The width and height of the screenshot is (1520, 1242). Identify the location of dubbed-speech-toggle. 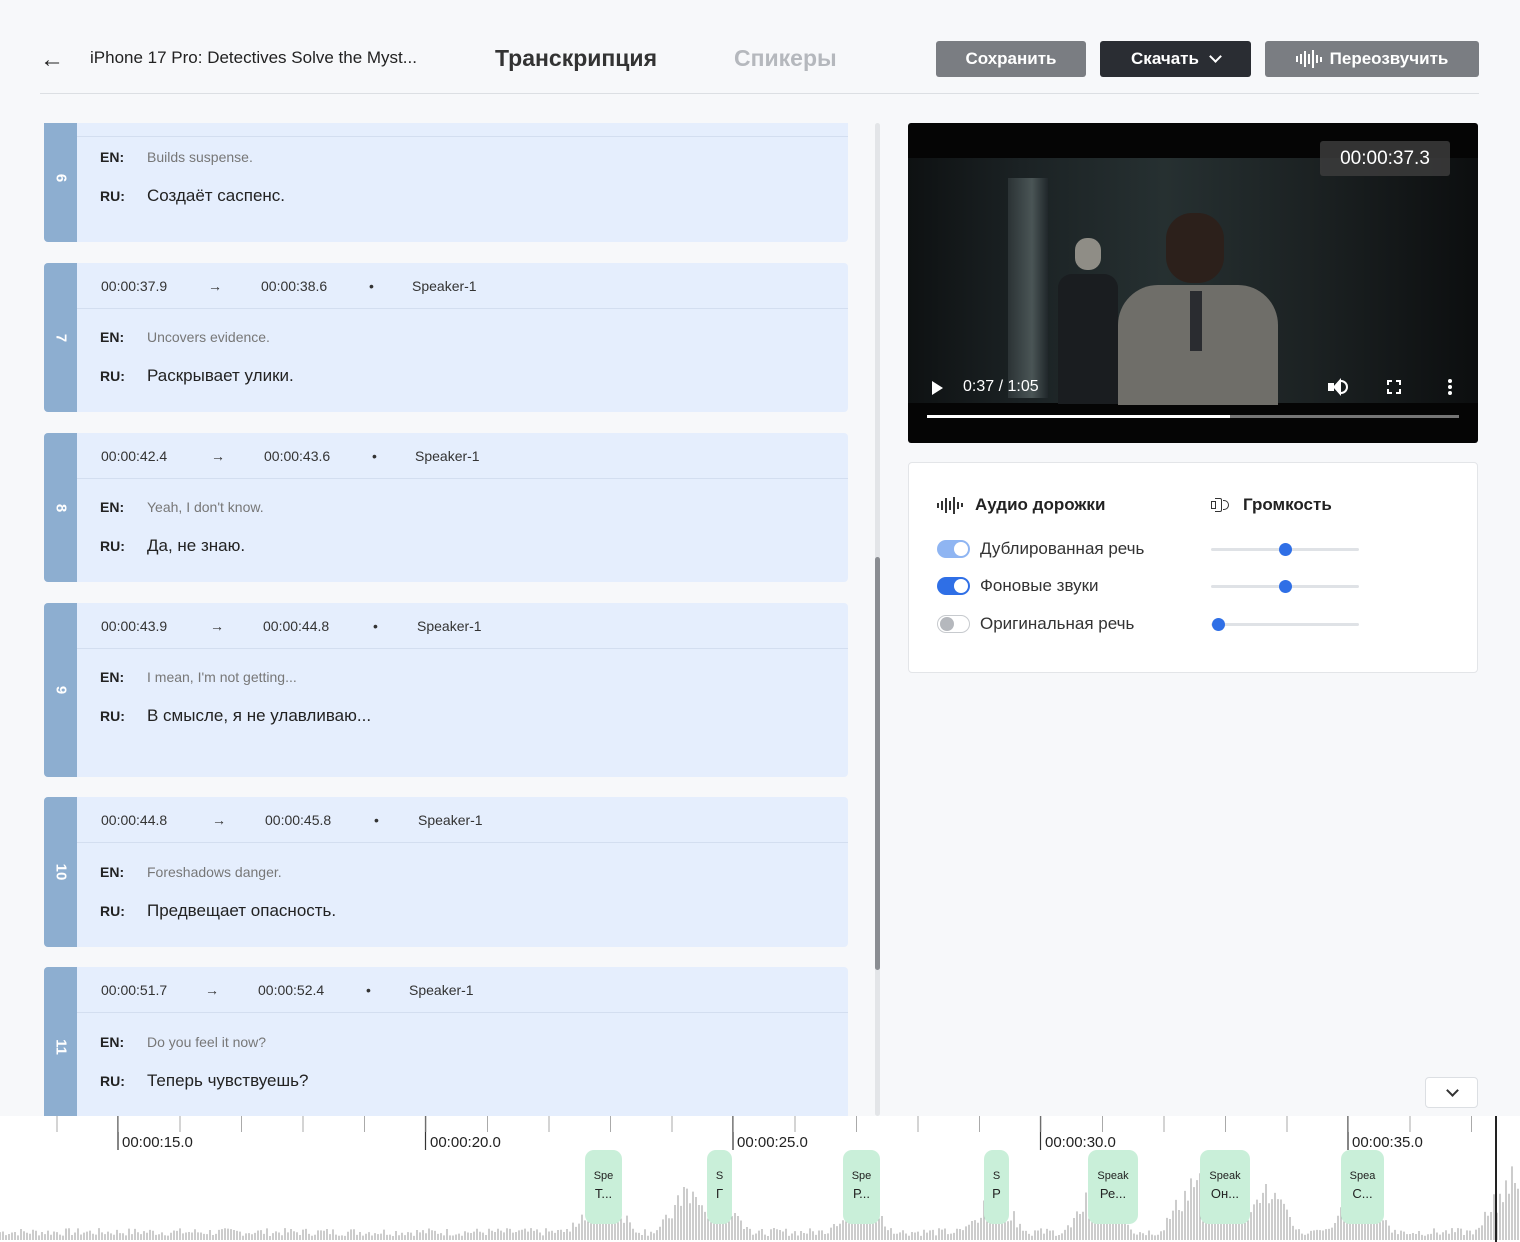
(953, 549).